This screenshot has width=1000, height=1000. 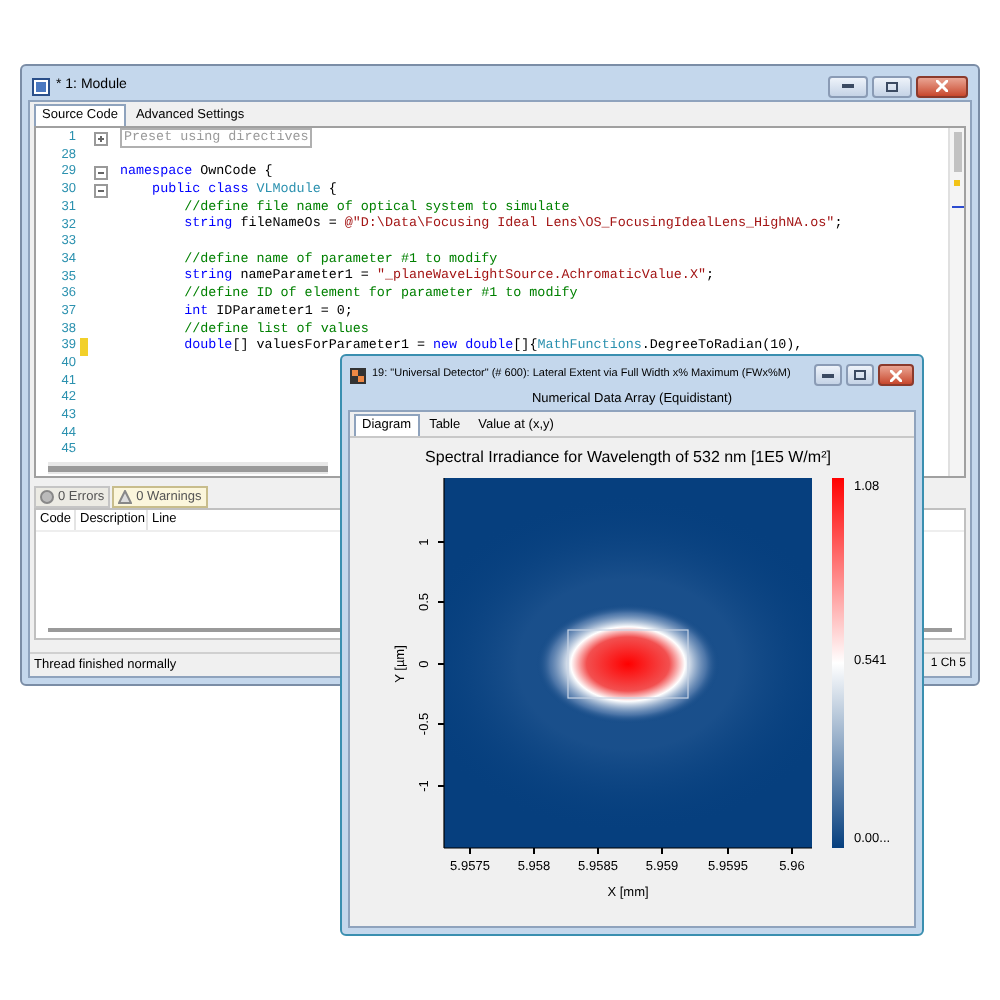 I want to click on detector-icon, so click(x=358, y=375).